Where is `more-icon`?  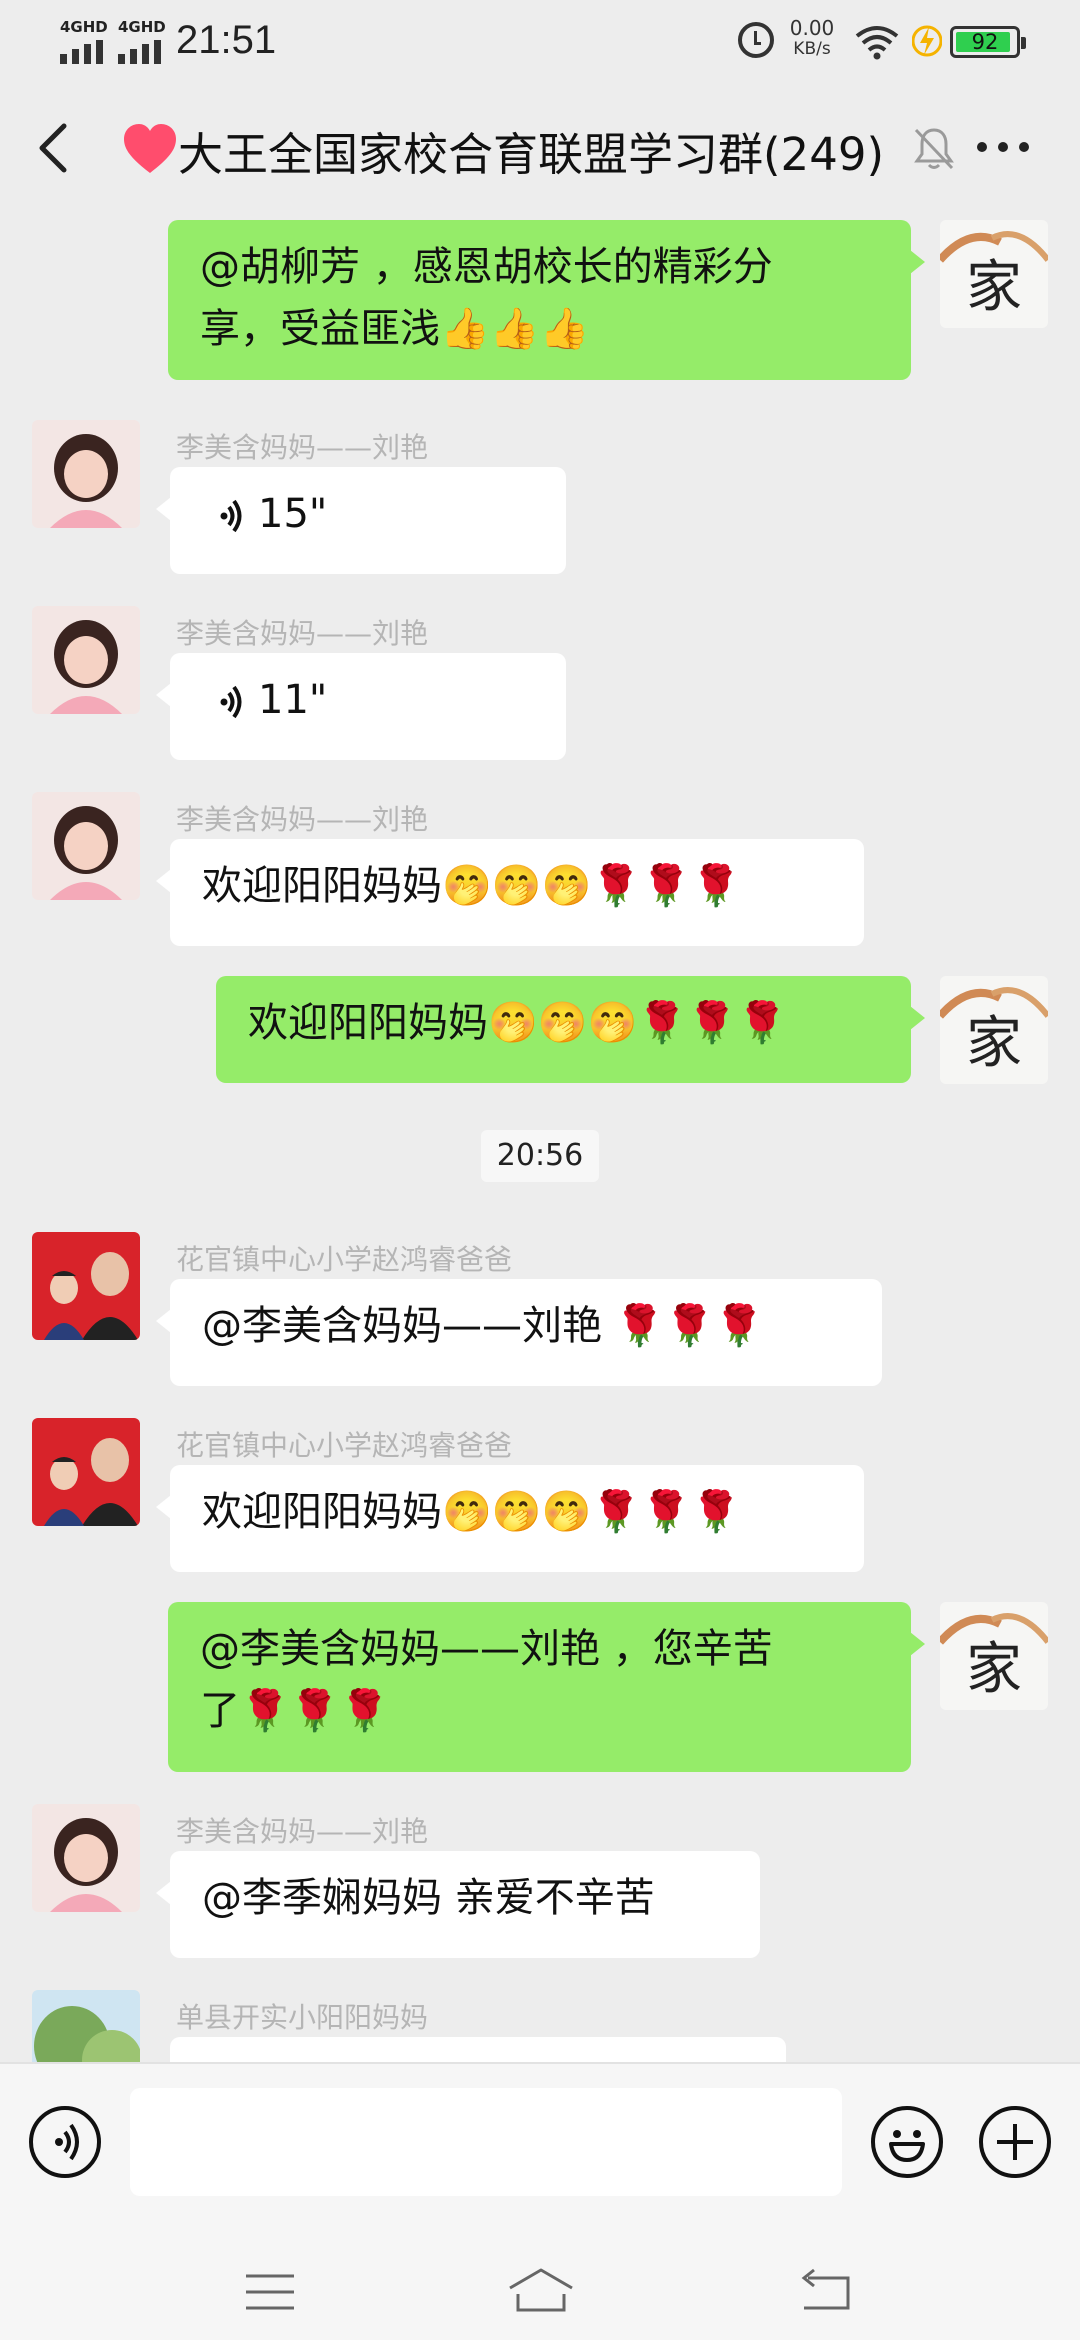 more-icon is located at coordinates (1003, 149).